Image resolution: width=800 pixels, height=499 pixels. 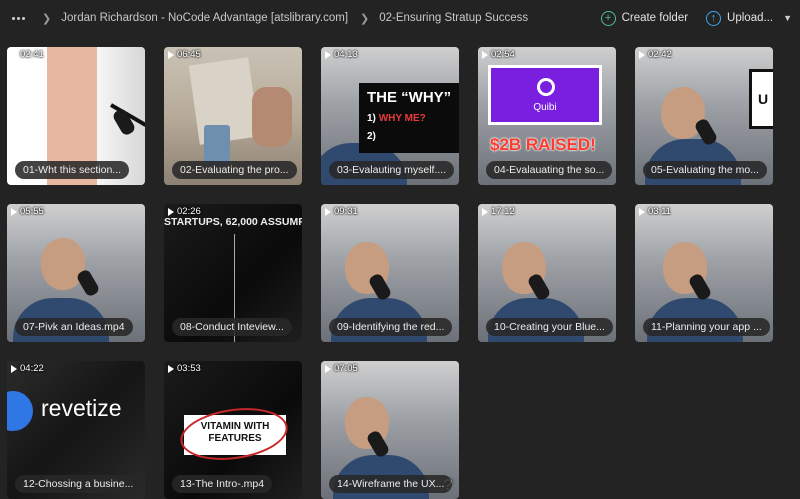 What do you see at coordinates (184, 368) in the screenshot?
I see `duration-badge: 03:53` at bounding box center [184, 368].